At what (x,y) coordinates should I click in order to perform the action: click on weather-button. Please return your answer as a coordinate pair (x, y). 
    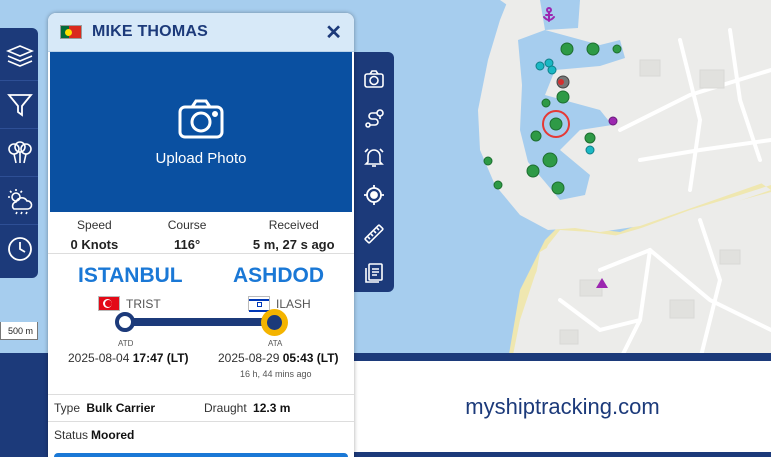
    Looking at the image, I should click on (19, 200).